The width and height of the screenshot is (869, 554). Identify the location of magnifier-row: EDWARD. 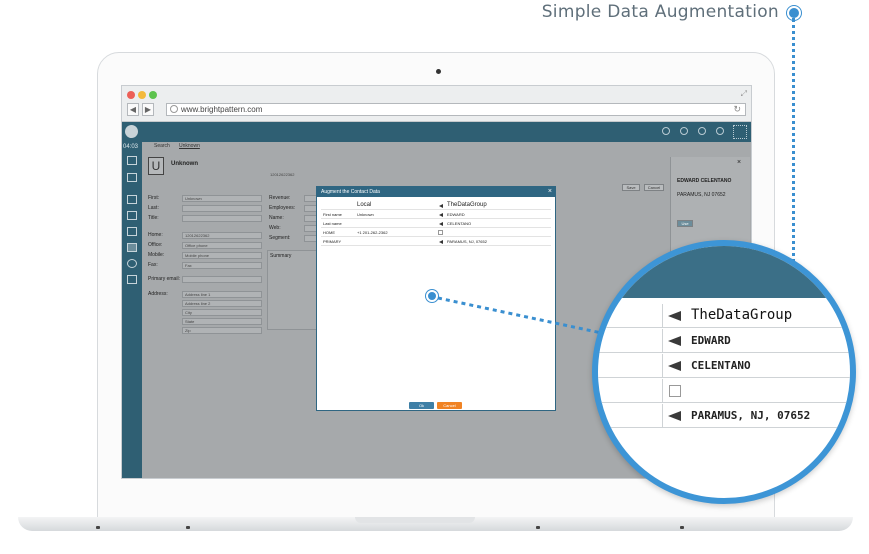
(724, 341).